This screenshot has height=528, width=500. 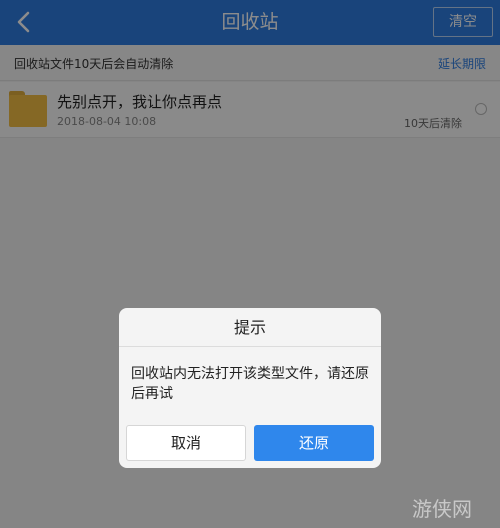 I want to click on restore-button: 还原, so click(x=314, y=443).